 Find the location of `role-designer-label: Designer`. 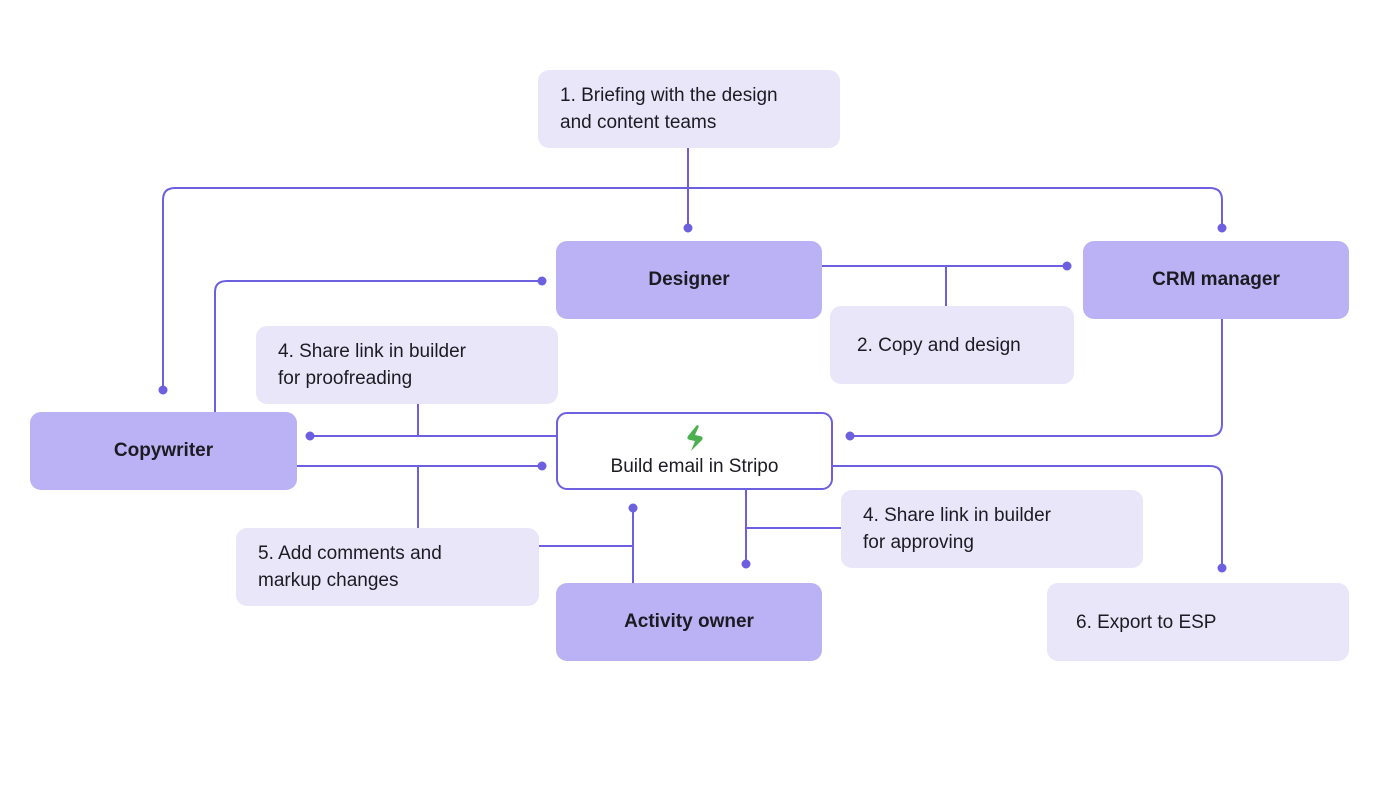

role-designer-label: Designer is located at coordinates (689, 279).